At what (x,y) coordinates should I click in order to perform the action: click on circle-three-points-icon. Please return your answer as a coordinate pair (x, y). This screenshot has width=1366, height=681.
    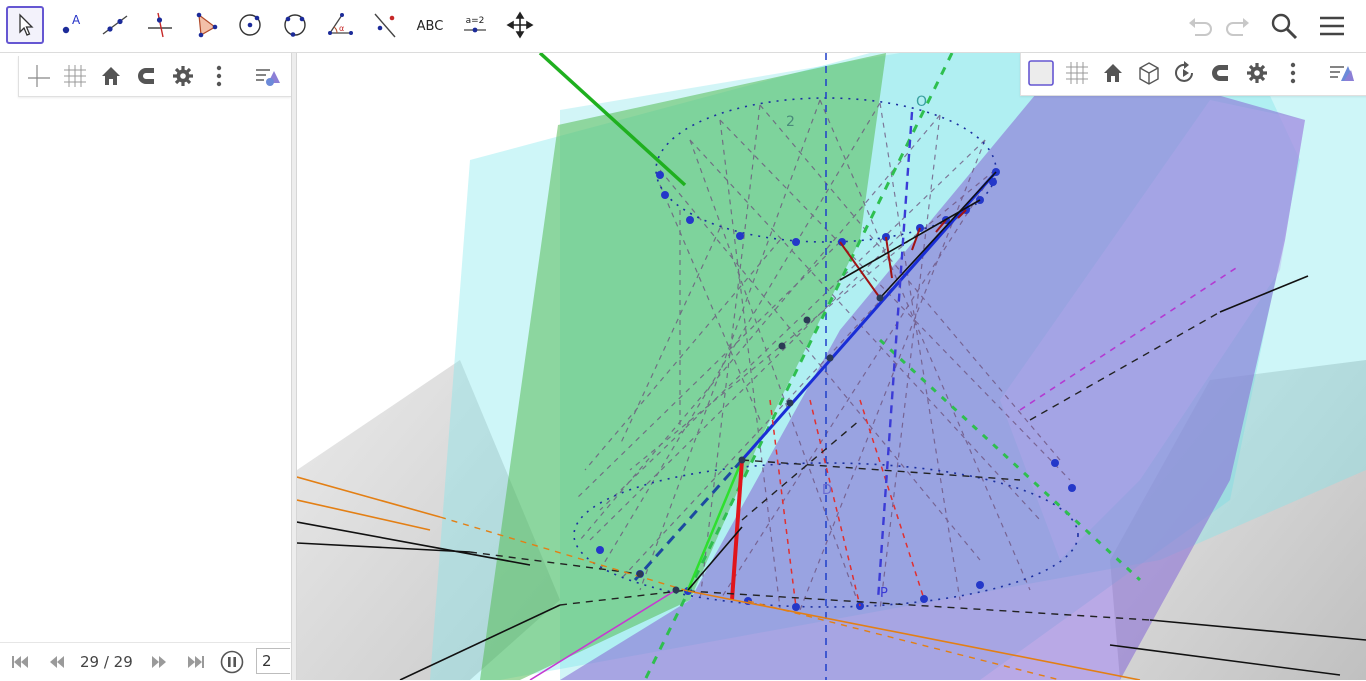
    Looking at the image, I should click on (295, 25).